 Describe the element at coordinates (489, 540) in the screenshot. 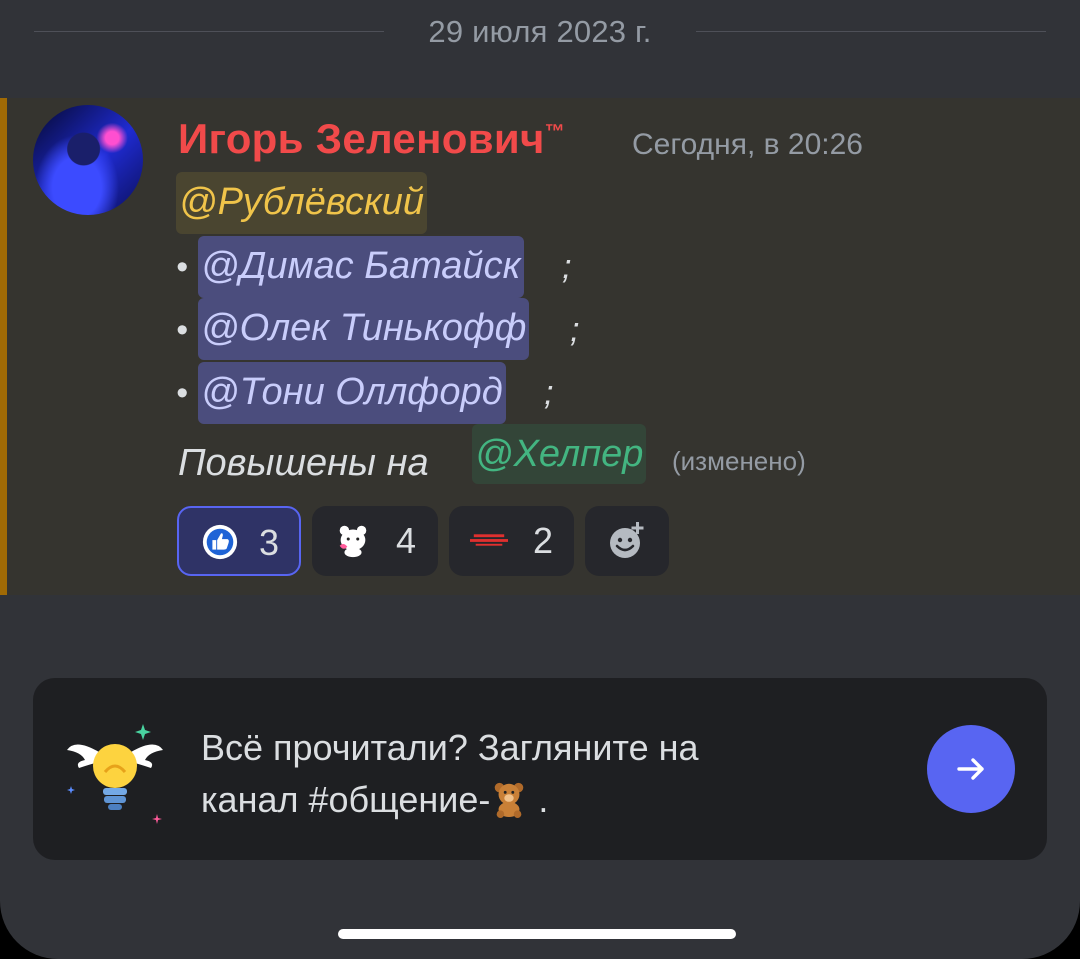

I see `custom-logo-icon` at that location.